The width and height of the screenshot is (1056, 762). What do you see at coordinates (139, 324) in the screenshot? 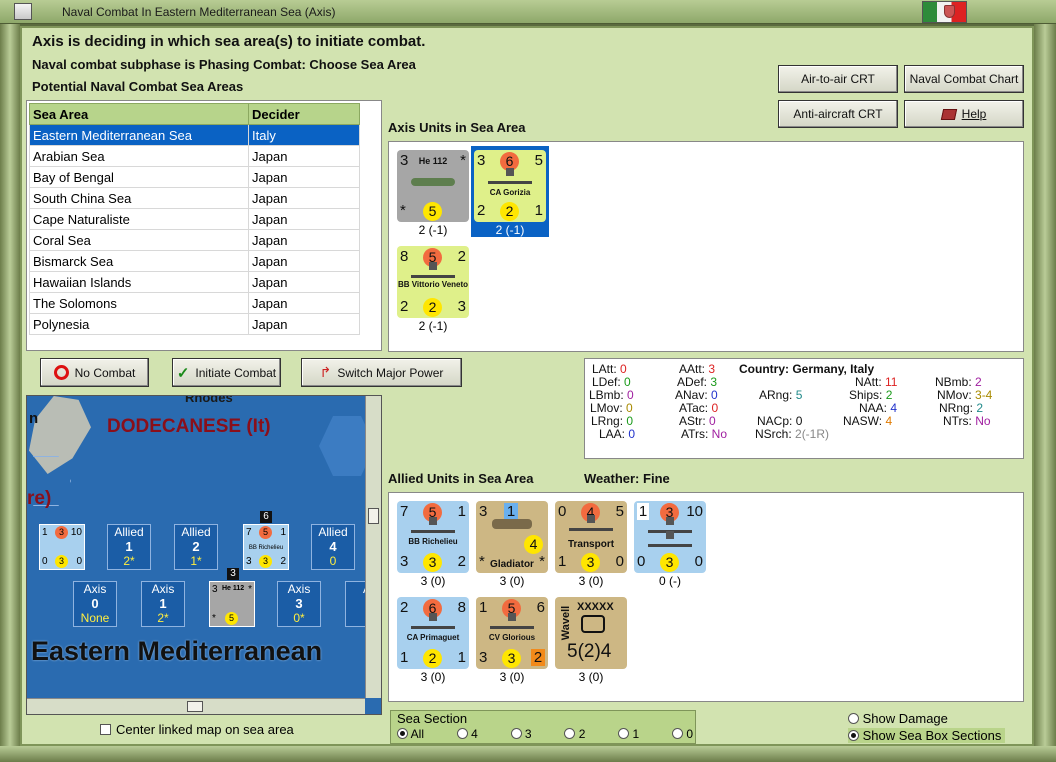
I see `sea-area-cell: Polynesia` at bounding box center [139, 324].